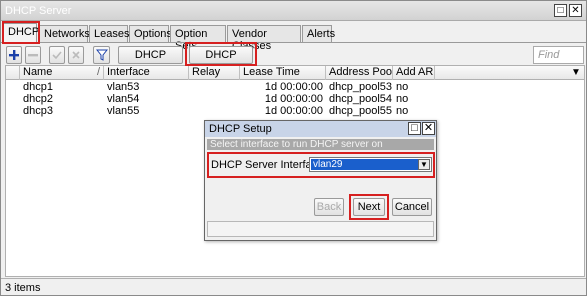 The height and width of the screenshot is (296, 587). Describe the element at coordinates (123, 111) in the screenshot. I see `cell-interface: vlan55` at that location.